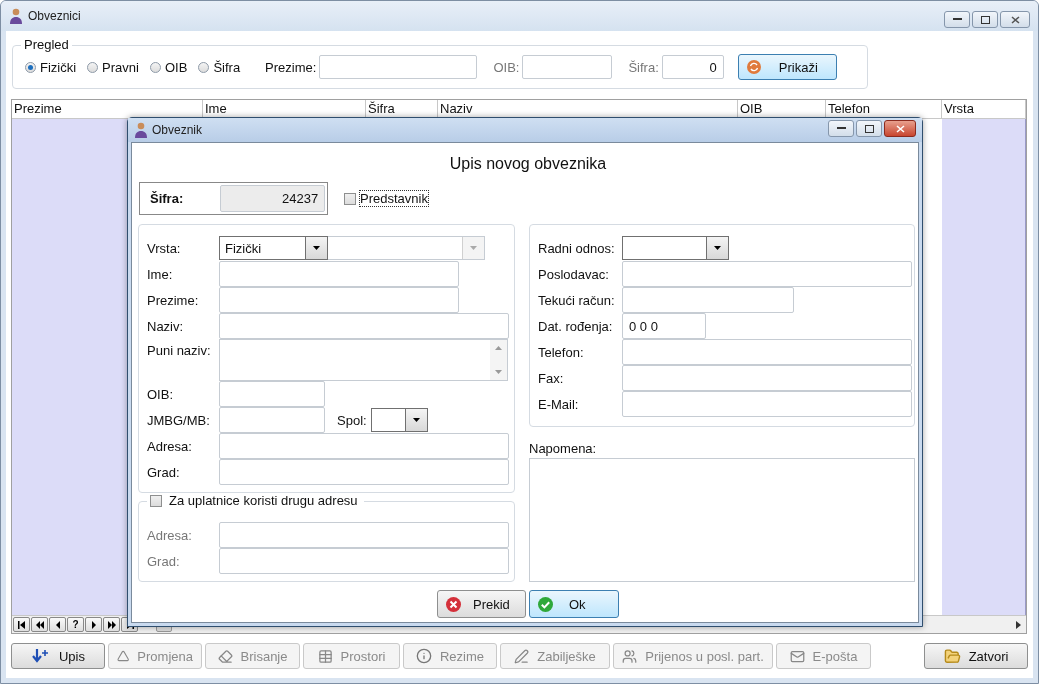  What do you see at coordinates (166, 326) in the screenshot?
I see `field-label: Naziv:` at bounding box center [166, 326].